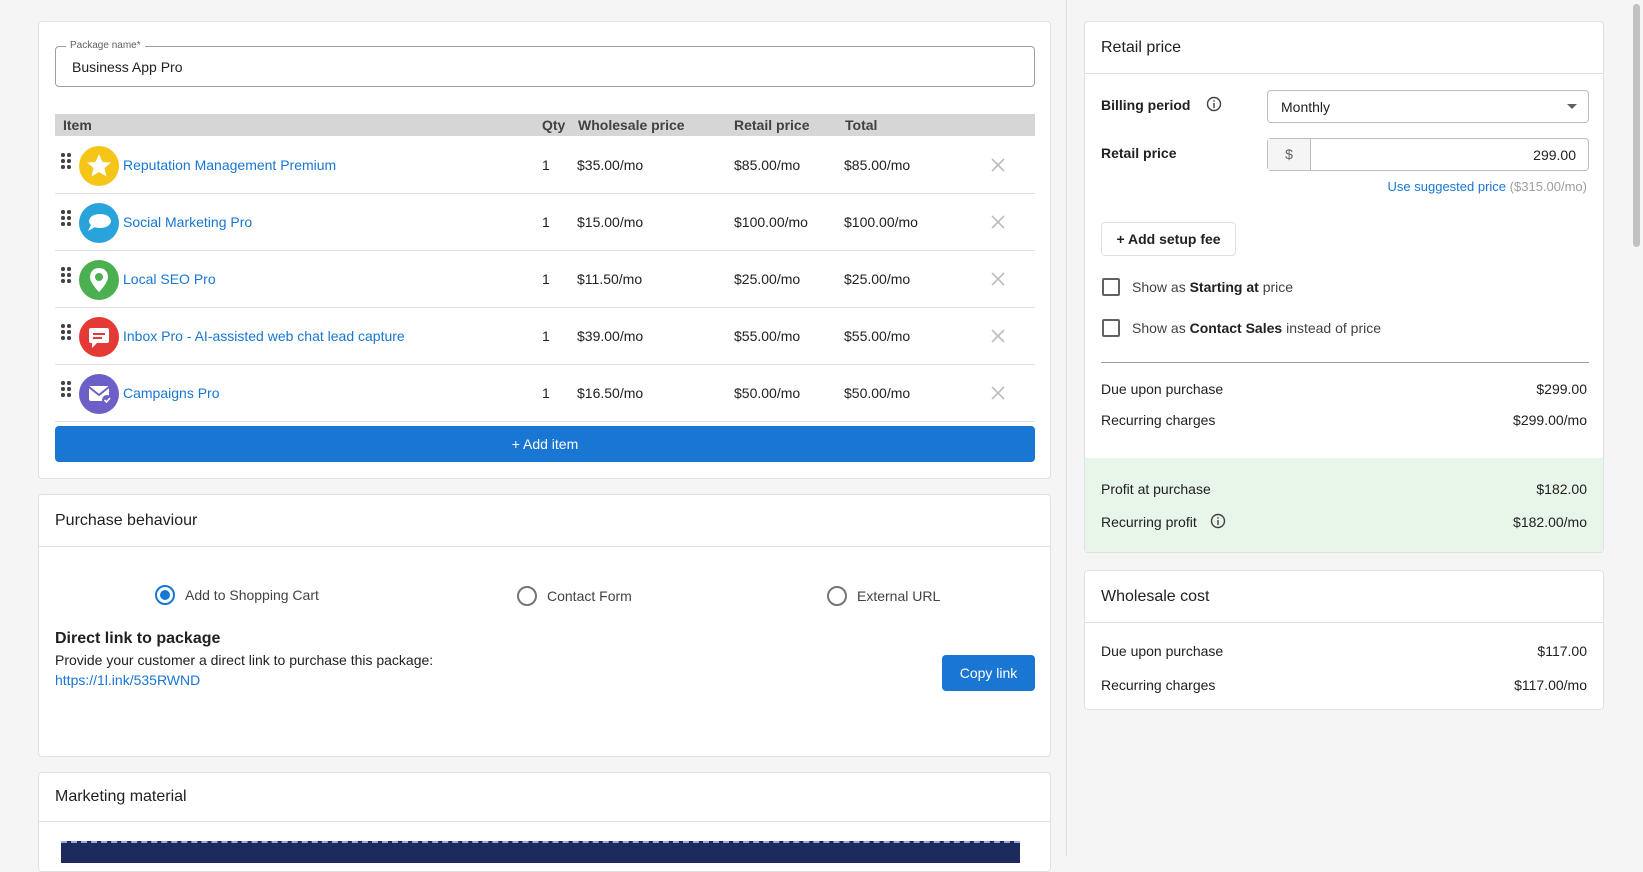  What do you see at coordinates (527, 596) in the screenshot?
I see `radio-contact-form` at bounding box center [527, 596].